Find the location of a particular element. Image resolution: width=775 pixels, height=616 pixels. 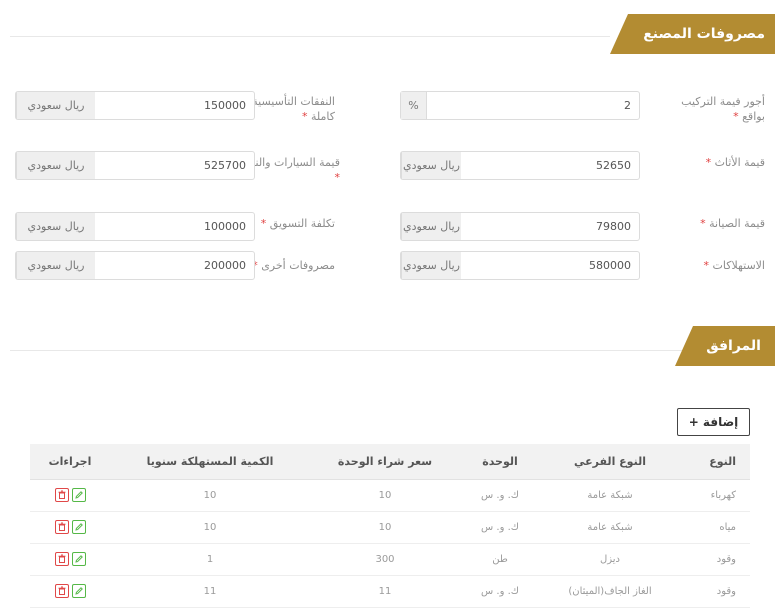

column-header: الكمية المستهلكة سنويا is located at coordinates (210, 462).